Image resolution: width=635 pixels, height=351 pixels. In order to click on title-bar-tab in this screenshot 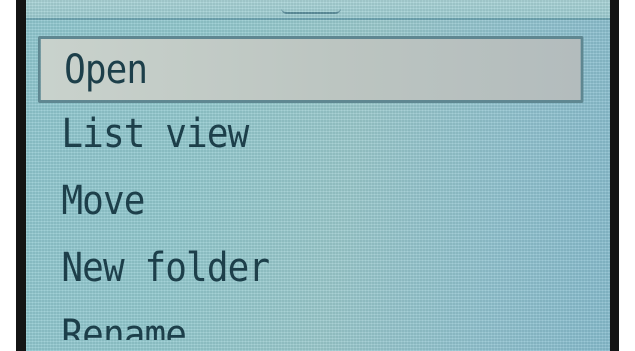, I will do `click(311, 8)`.